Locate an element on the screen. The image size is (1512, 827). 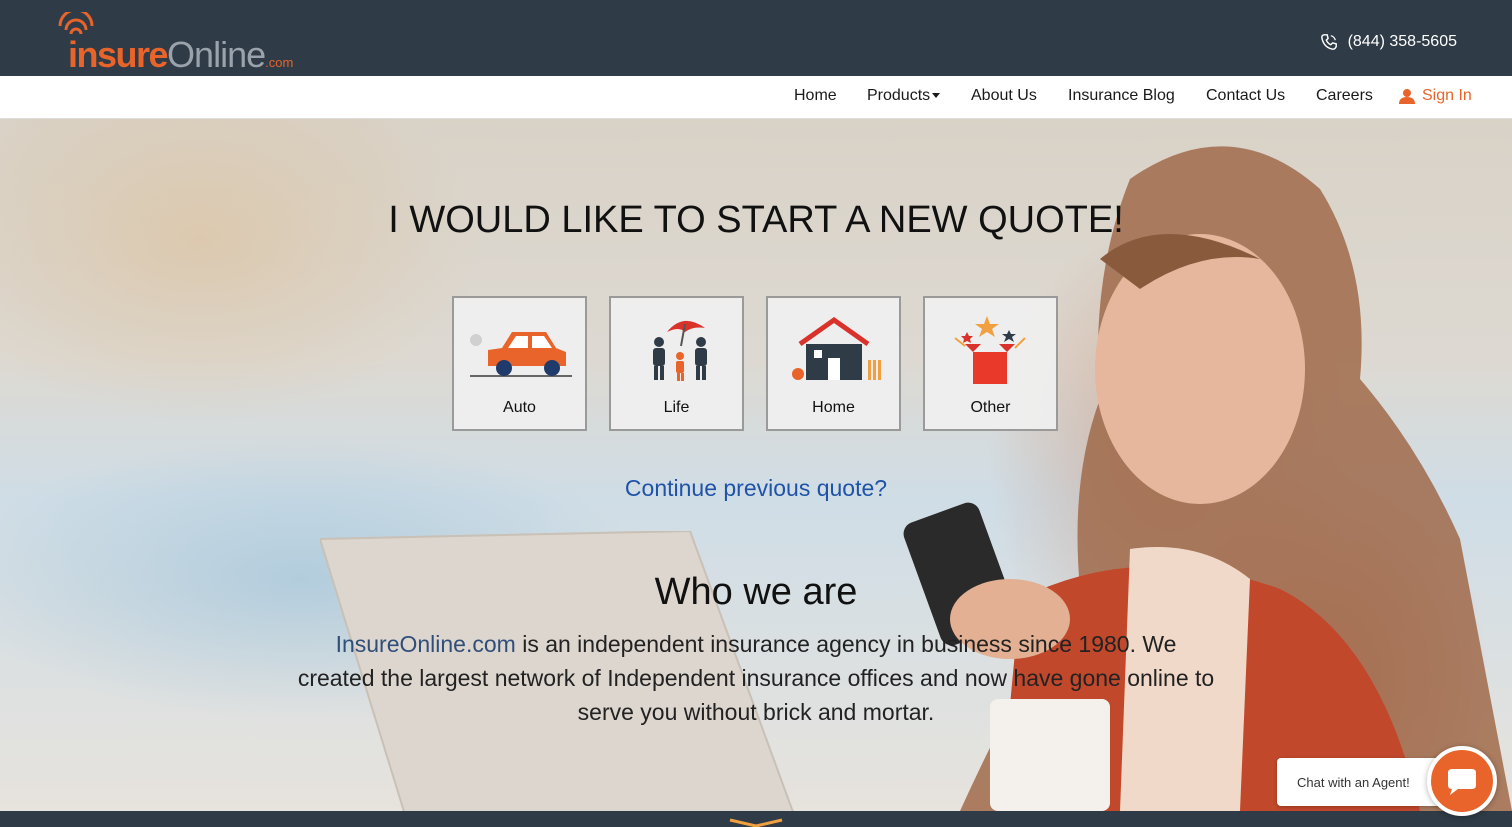
gift-box-icon is located at coordinates (990, 350).